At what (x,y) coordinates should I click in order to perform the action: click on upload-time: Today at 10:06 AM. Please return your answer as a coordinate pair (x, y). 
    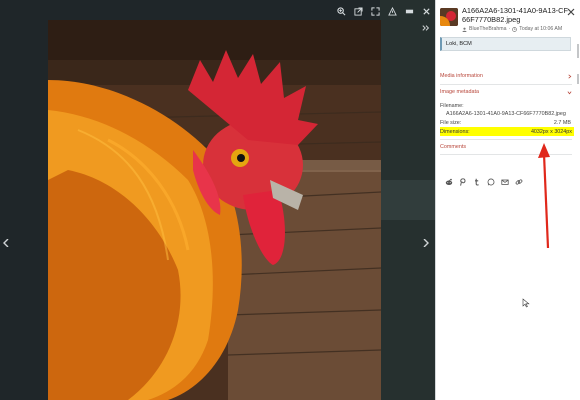
    Looking at the image, I should click on (541, 29).